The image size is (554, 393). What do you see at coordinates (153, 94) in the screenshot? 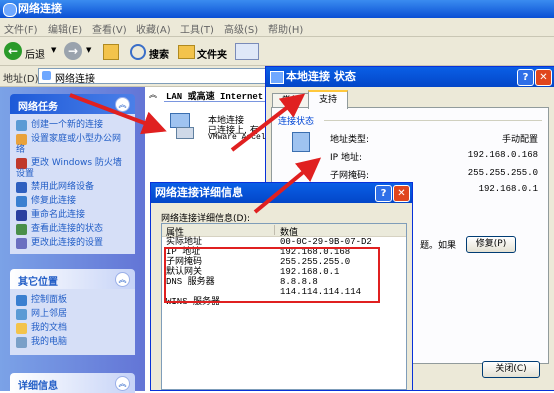
I see `group-collapse-icon: ︽` at bounding box center [153, 94].